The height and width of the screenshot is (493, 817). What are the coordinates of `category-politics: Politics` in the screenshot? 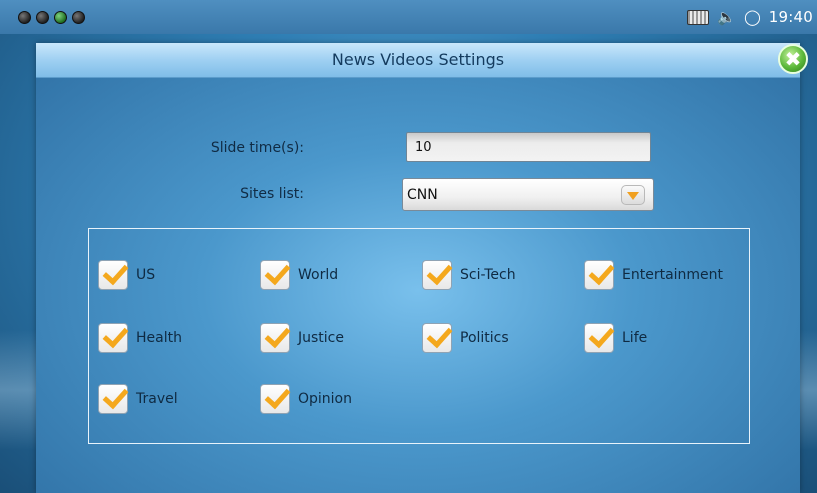 It's located at (465, 337).